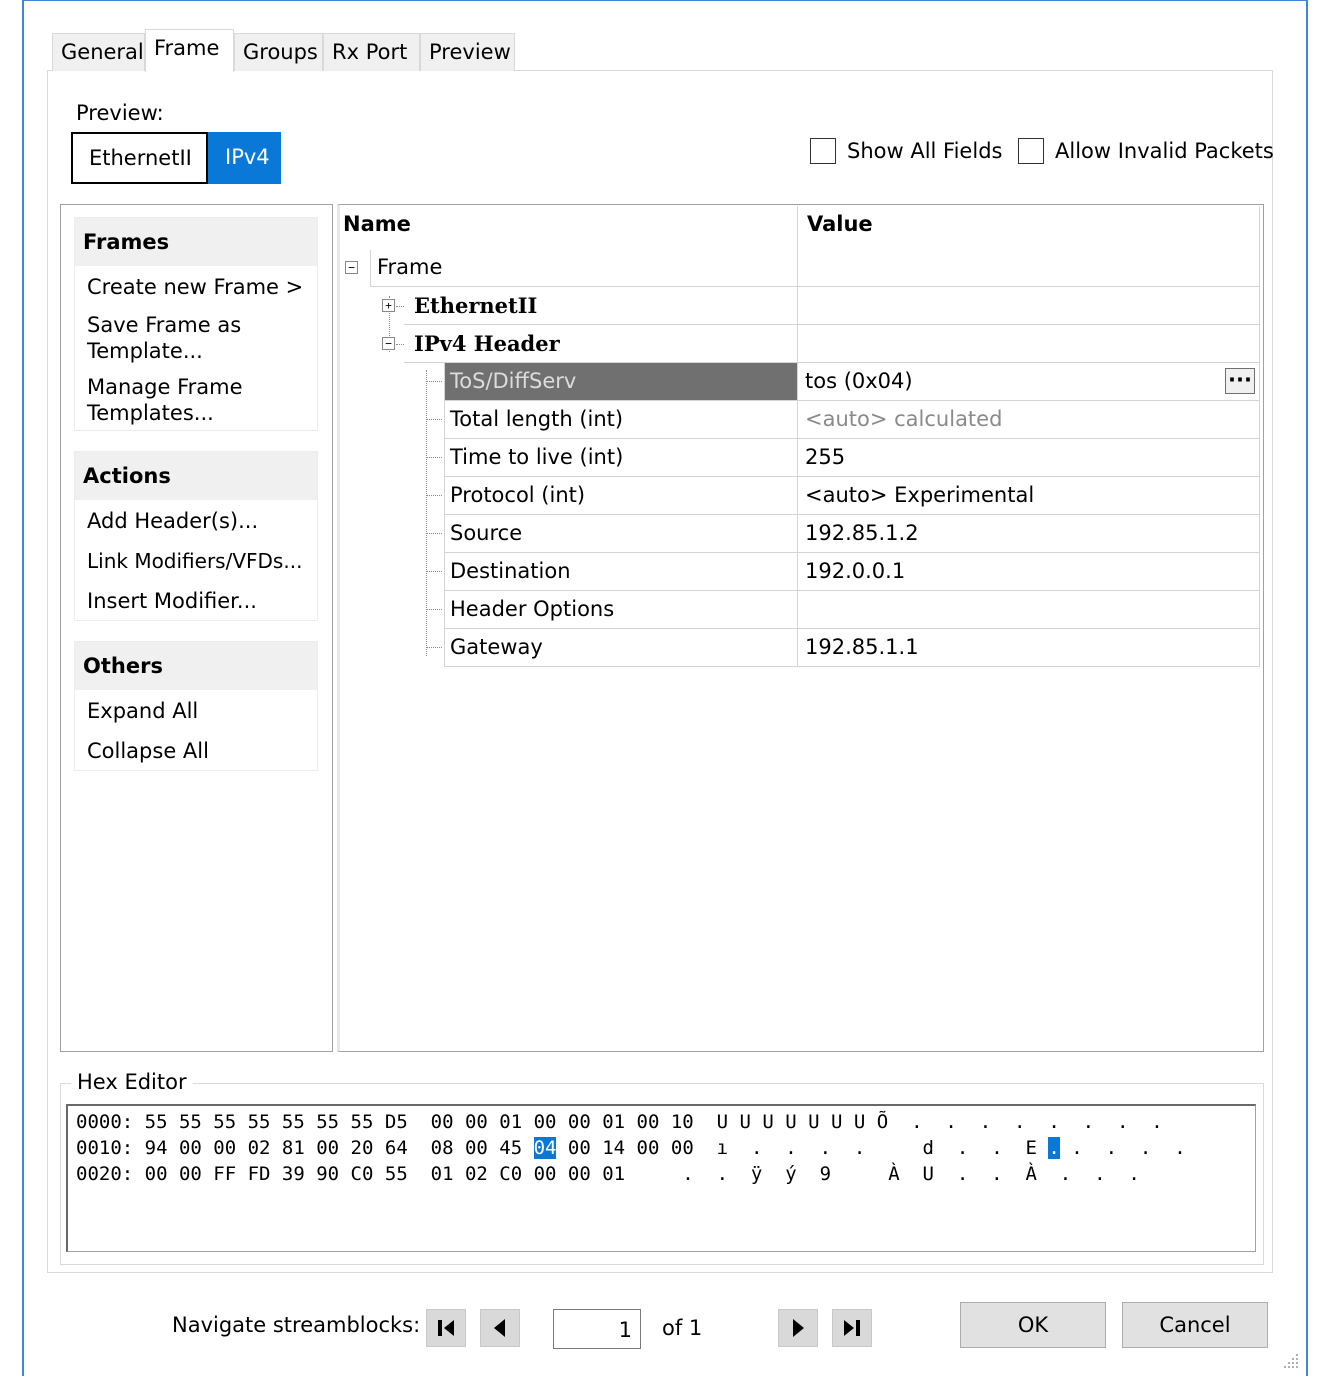 This screenshot has width=1328, height=1376. What do you see at coordinates (98, 52) in the screenshot?
I see `tab-general: General` at bounding box center [98, 52].